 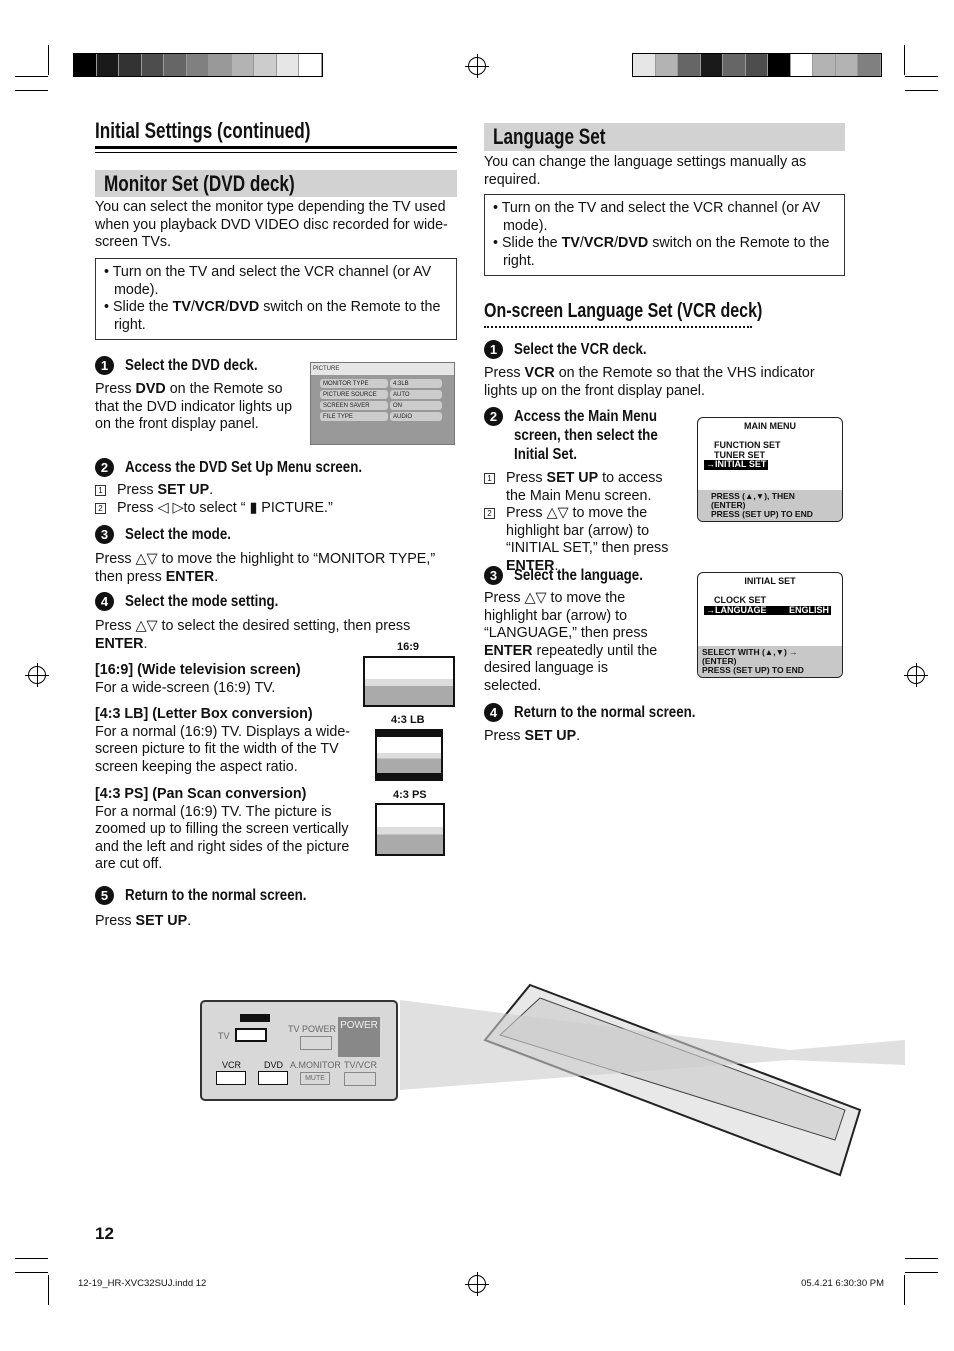 I want to click on picture-menu-row: SCREEN SAVER ON, so click(x=381, y=405).